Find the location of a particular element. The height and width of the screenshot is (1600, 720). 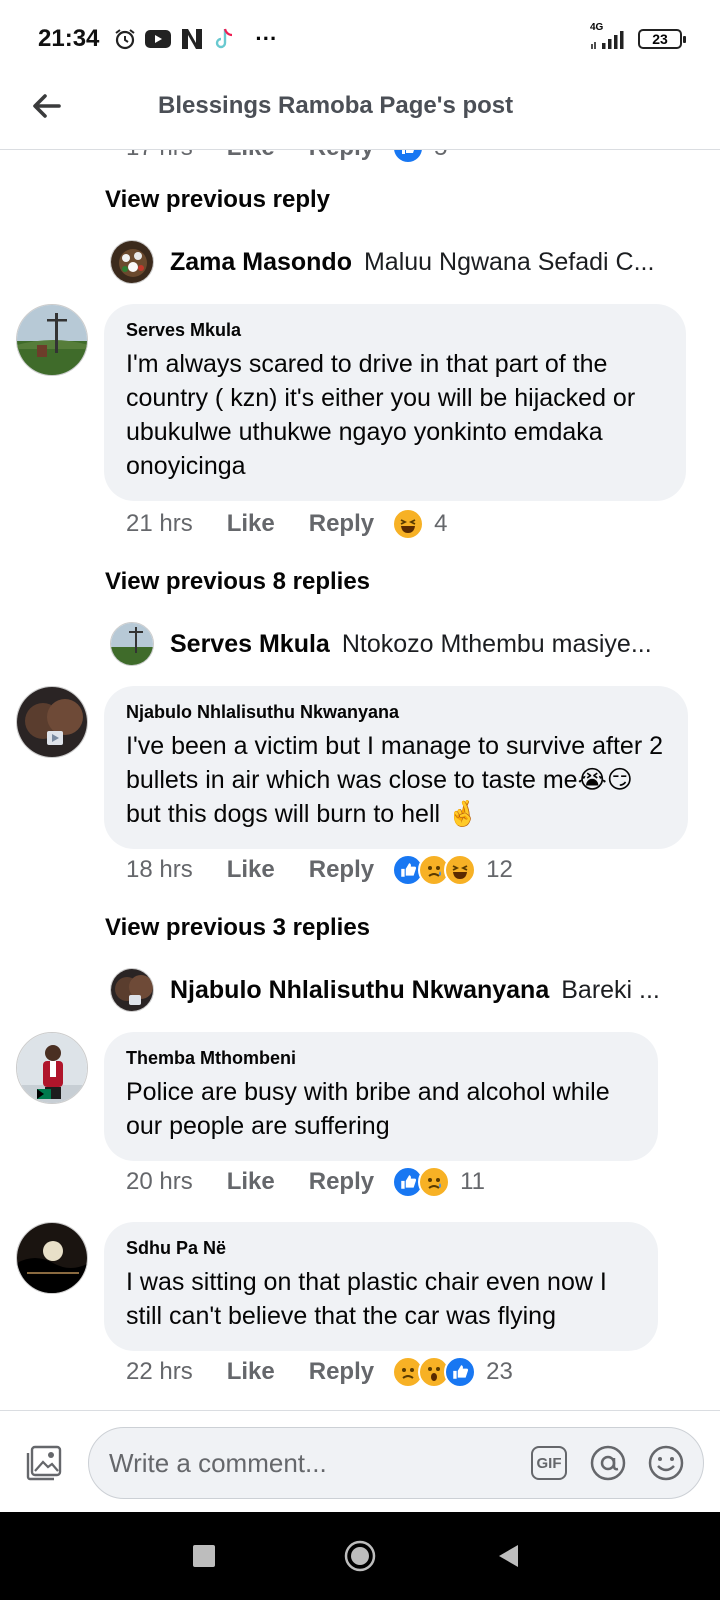

back-triangle-icon is located at coordinates (508, 1556).